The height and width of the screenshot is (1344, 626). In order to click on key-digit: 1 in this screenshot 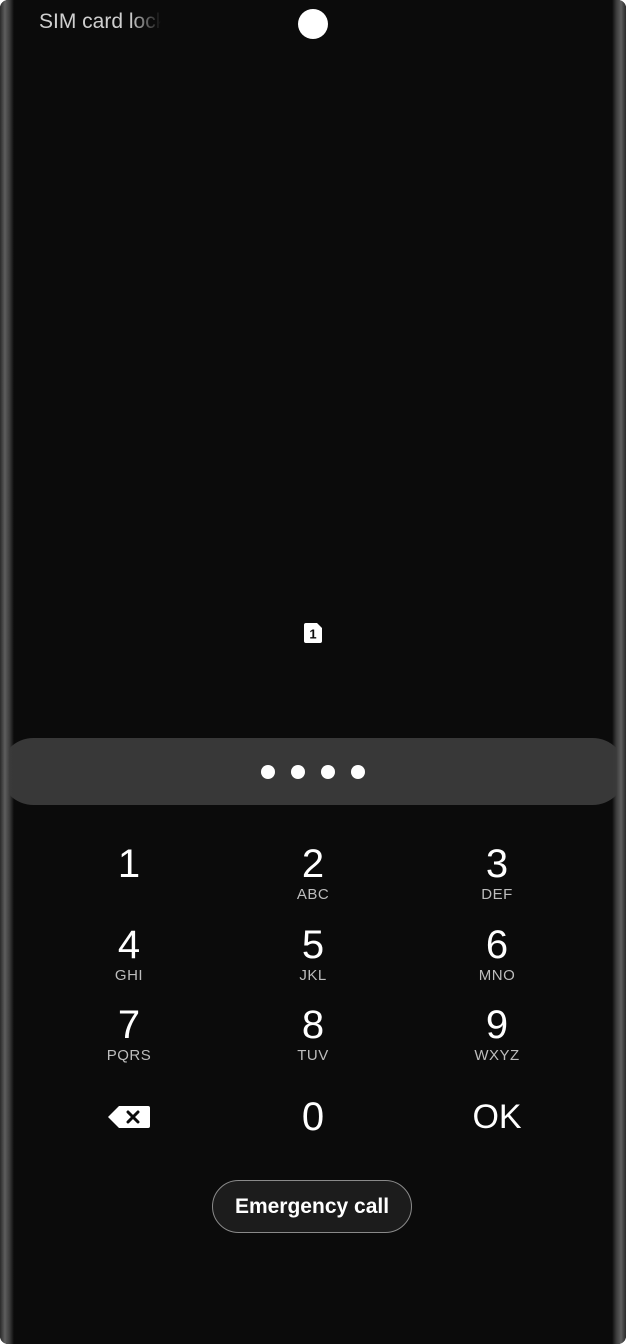, I will do `click(129, 864)`.